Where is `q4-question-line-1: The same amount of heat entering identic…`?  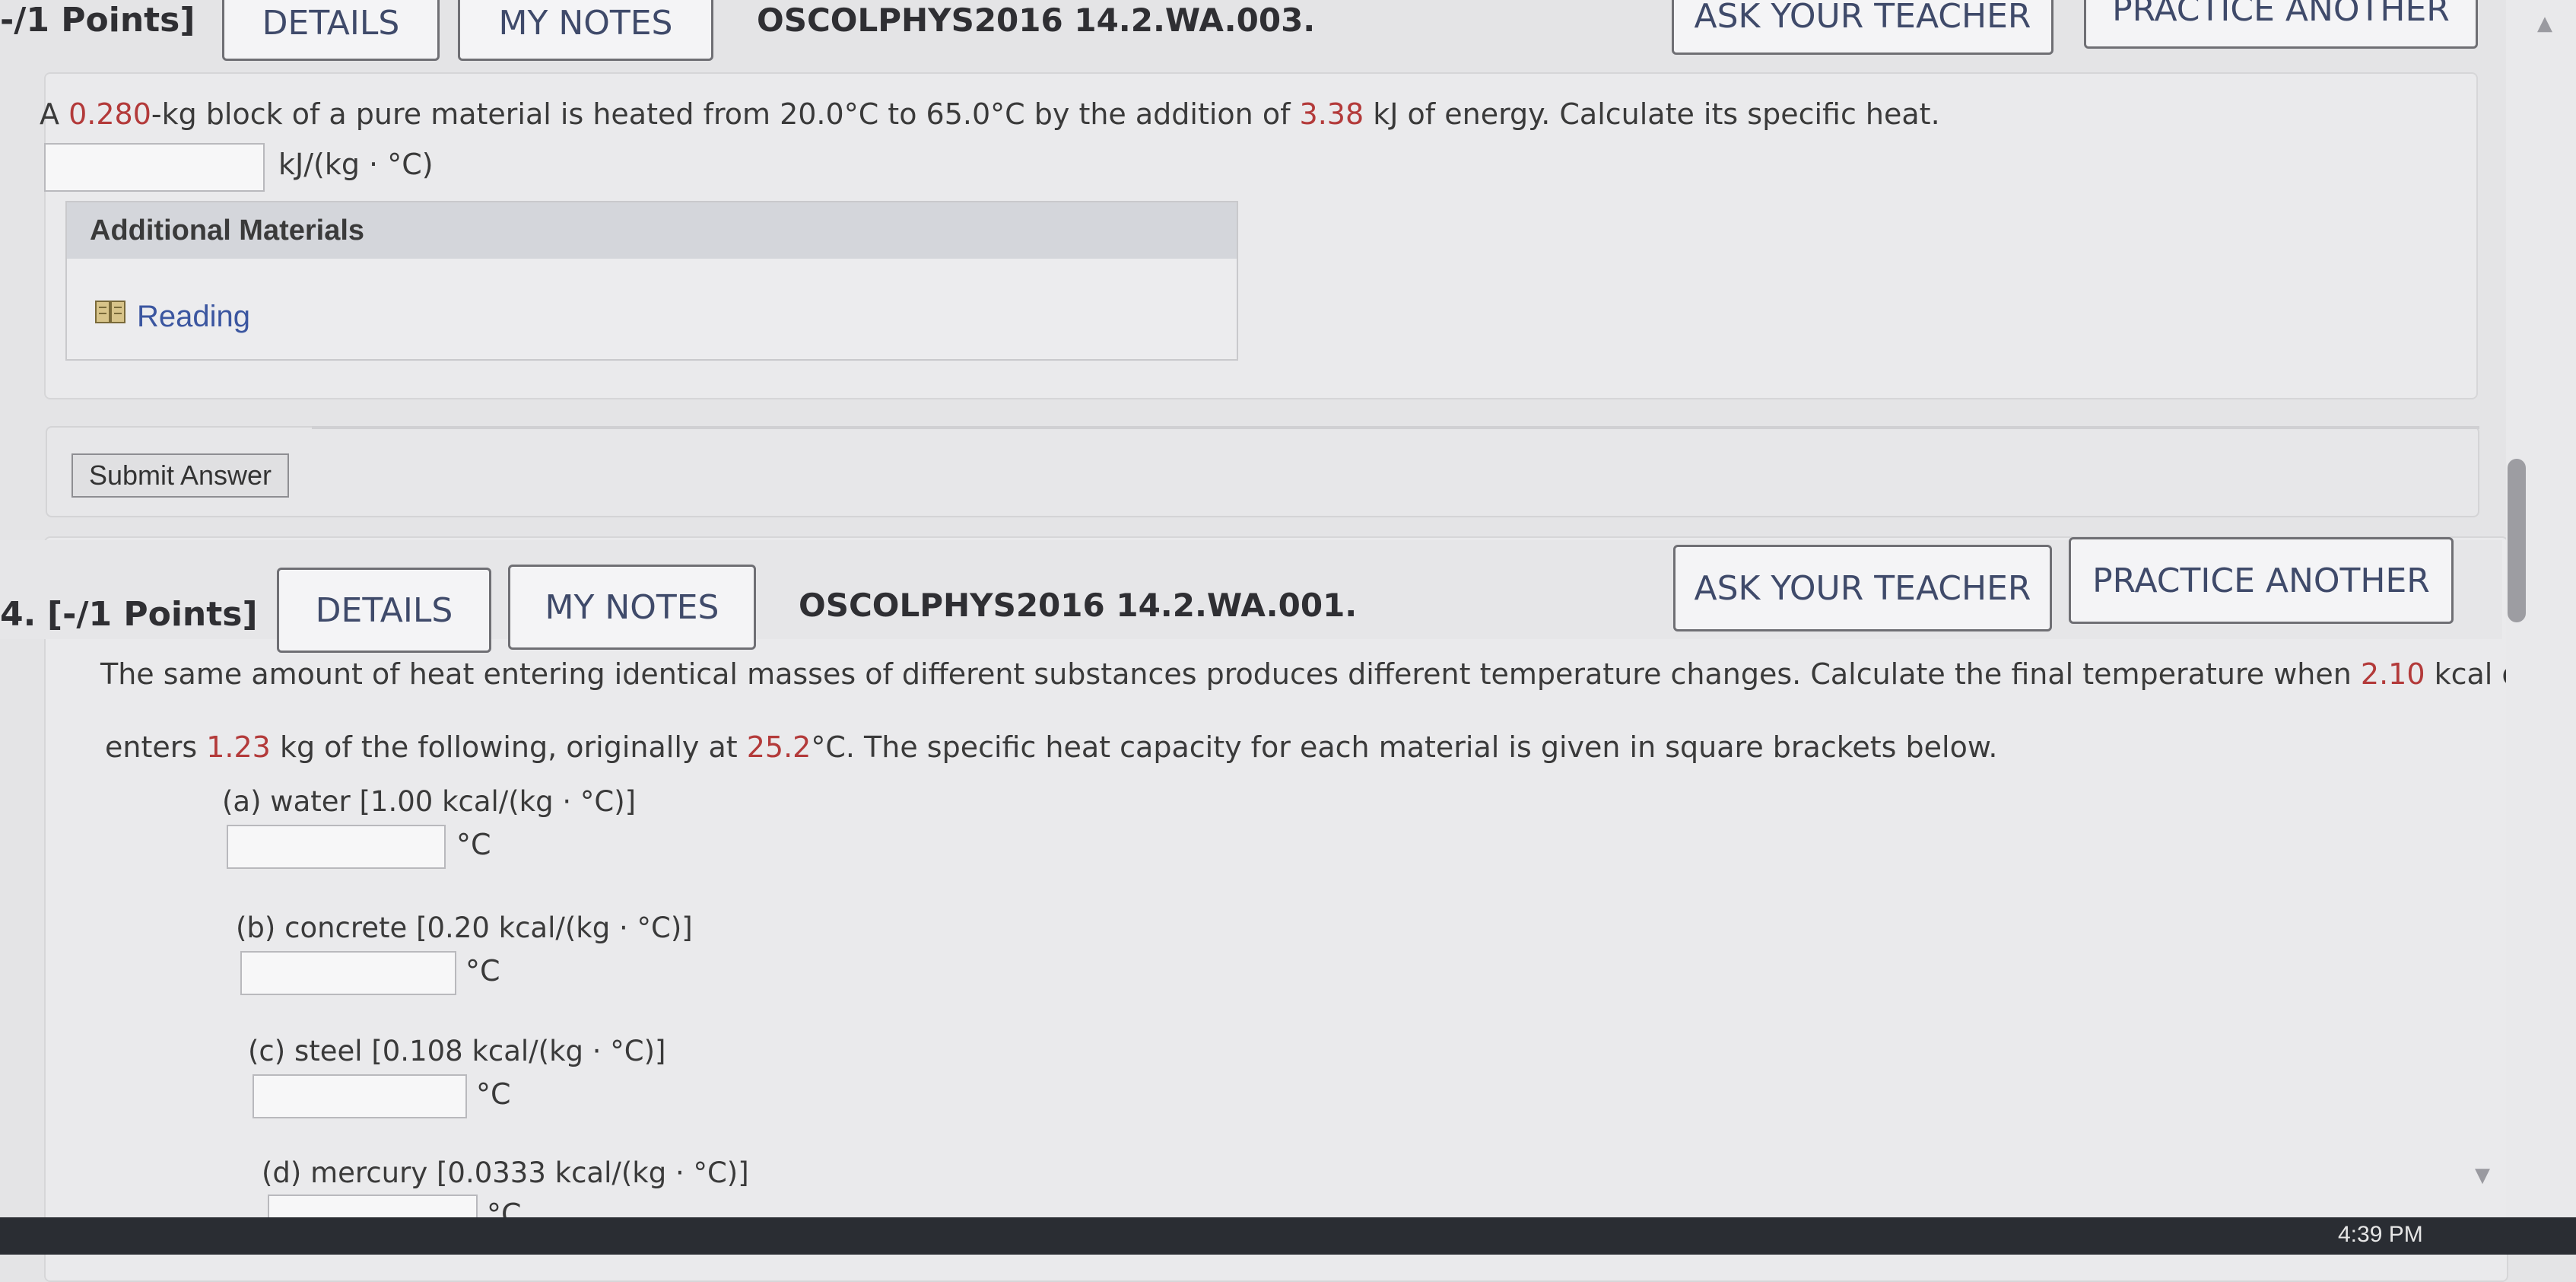
q4-question-line-1: The same amount of heat entering identic… is located at coordinates (1338, 674).